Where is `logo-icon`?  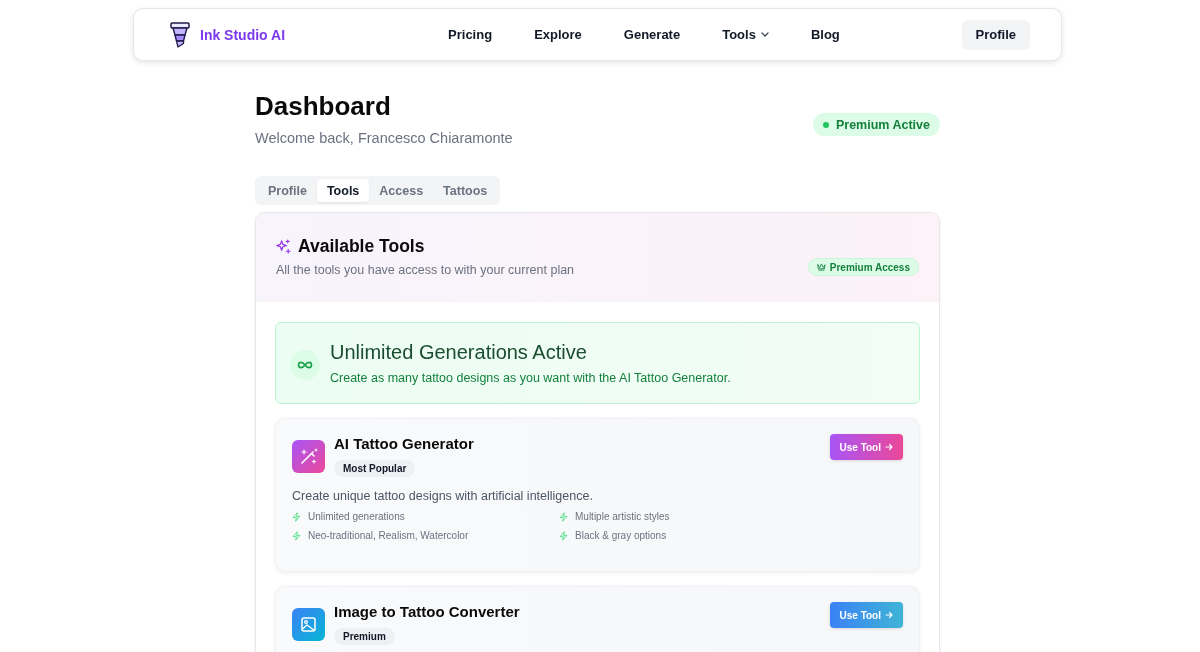 logo-icon is located at coordinates (180, 34).